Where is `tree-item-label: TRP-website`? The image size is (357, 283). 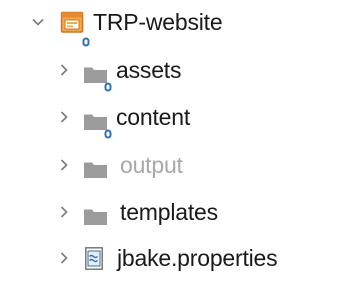 tree-item-label: TRP-website is located at coordinates (158, 22).